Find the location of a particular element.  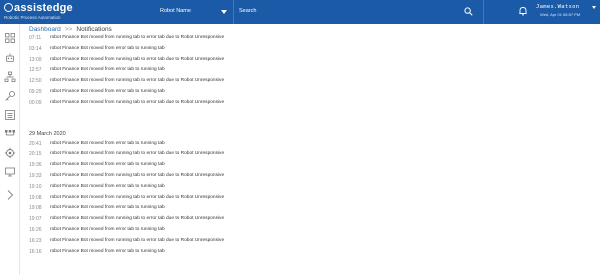

list-icon is located at coordinates (10, 115).